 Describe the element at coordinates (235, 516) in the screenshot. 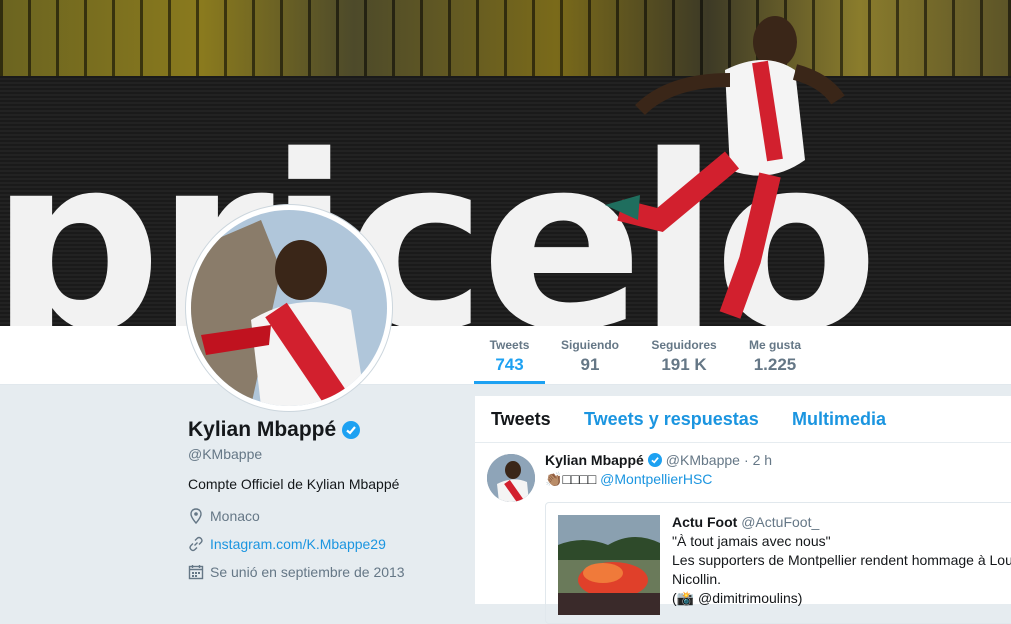

I see `profile-location-text: Monaco` at that location.